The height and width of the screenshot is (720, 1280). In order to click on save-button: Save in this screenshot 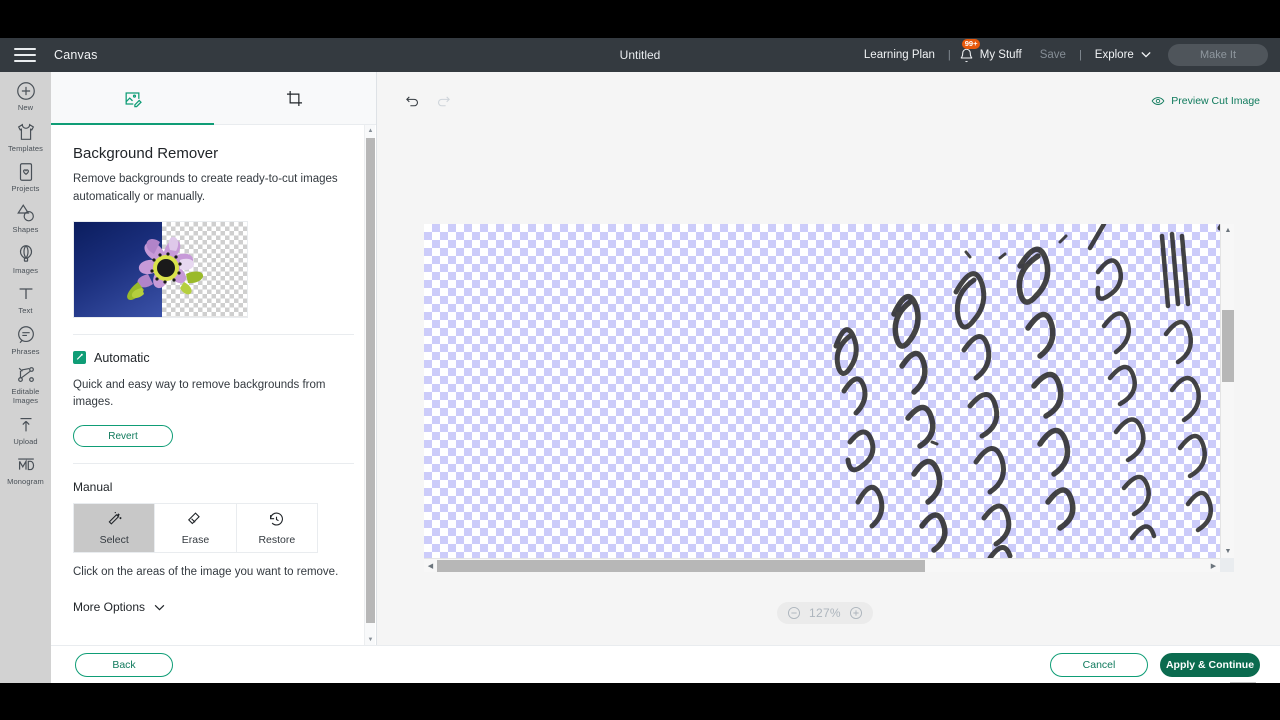, I will do `click(1053, 55)`.